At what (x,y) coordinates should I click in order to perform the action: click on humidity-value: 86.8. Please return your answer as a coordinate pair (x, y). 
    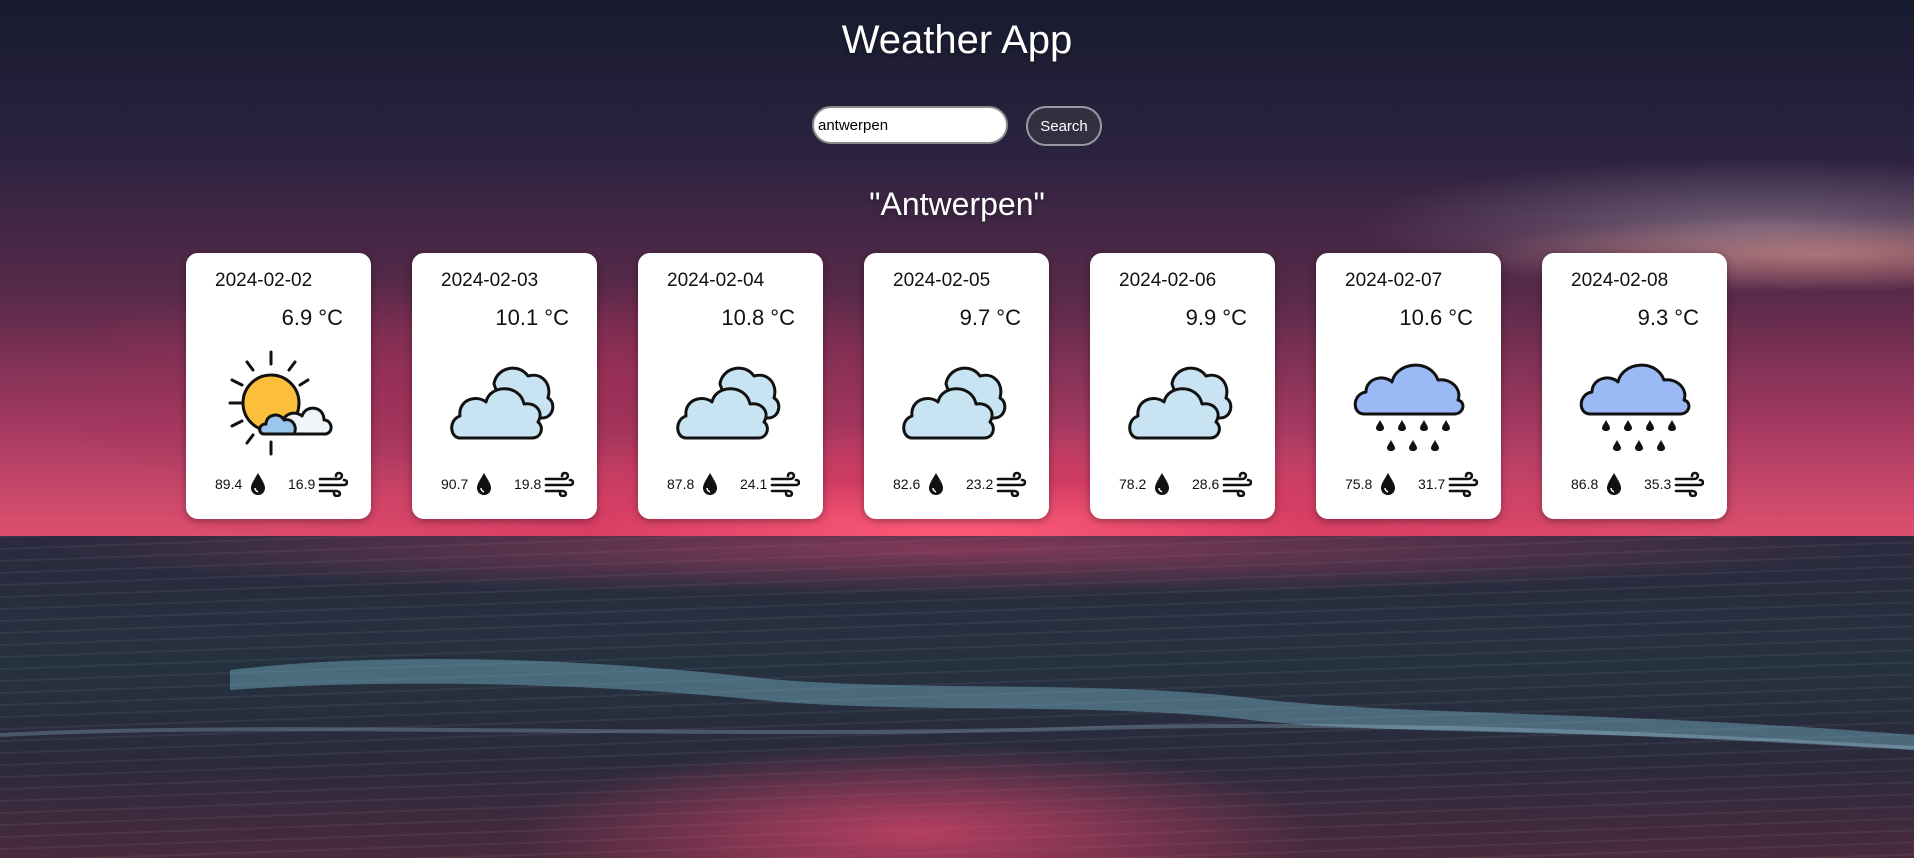
    Looking at the image, I should click on (1585, 484).